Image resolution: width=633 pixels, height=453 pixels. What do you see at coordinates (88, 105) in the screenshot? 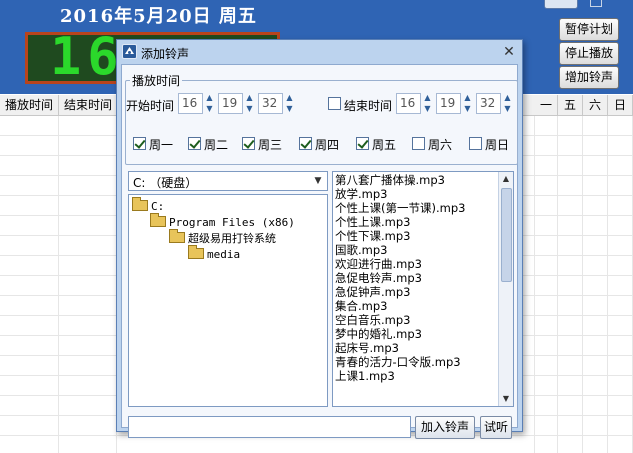
I see `col-header-end-time: 结束时间` at bounding box center [88, 105].